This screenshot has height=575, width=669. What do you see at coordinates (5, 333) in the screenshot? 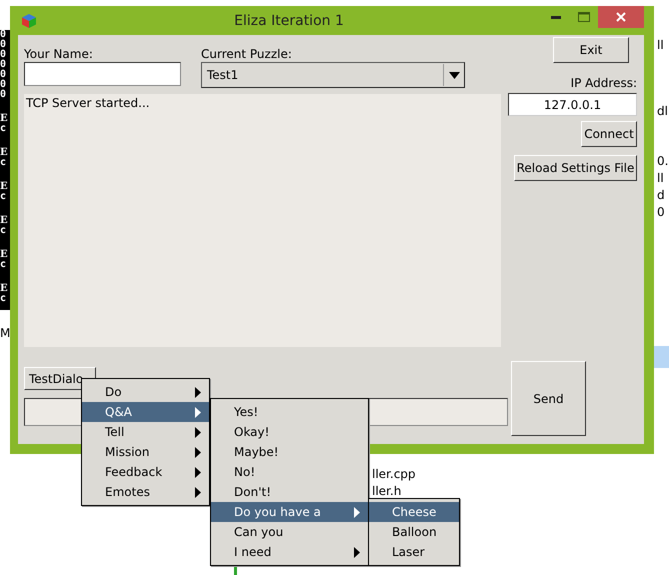
I see `background-text: M` at bounding box center [5, 333].